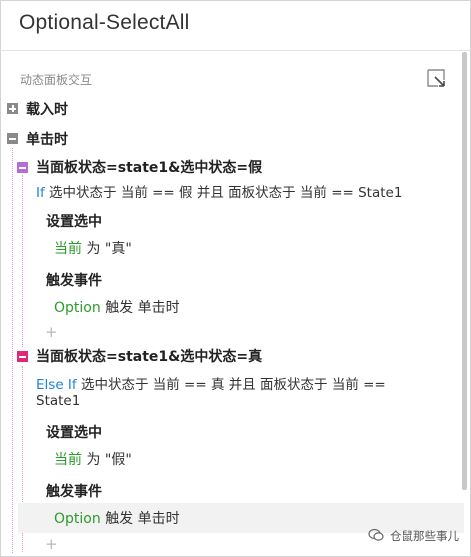 The width and height of the screenshot is (471, 557). Describe the element at coordinates (376, 534) in the screenshot. I see `wechat-icon` at that location.